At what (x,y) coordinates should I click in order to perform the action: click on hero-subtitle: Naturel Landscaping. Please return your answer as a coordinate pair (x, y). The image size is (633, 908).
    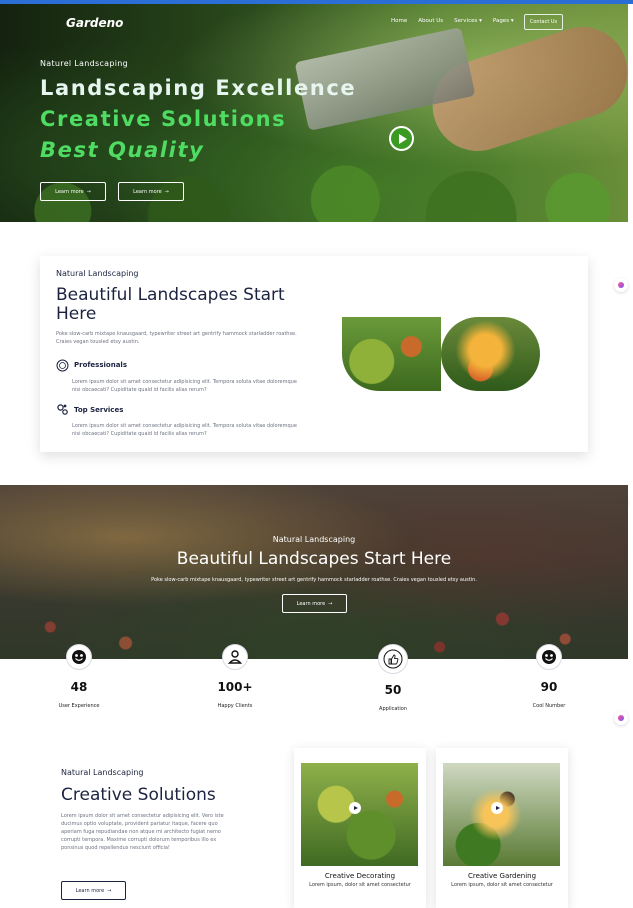
    Looking at the image, I should click on (84, 63).